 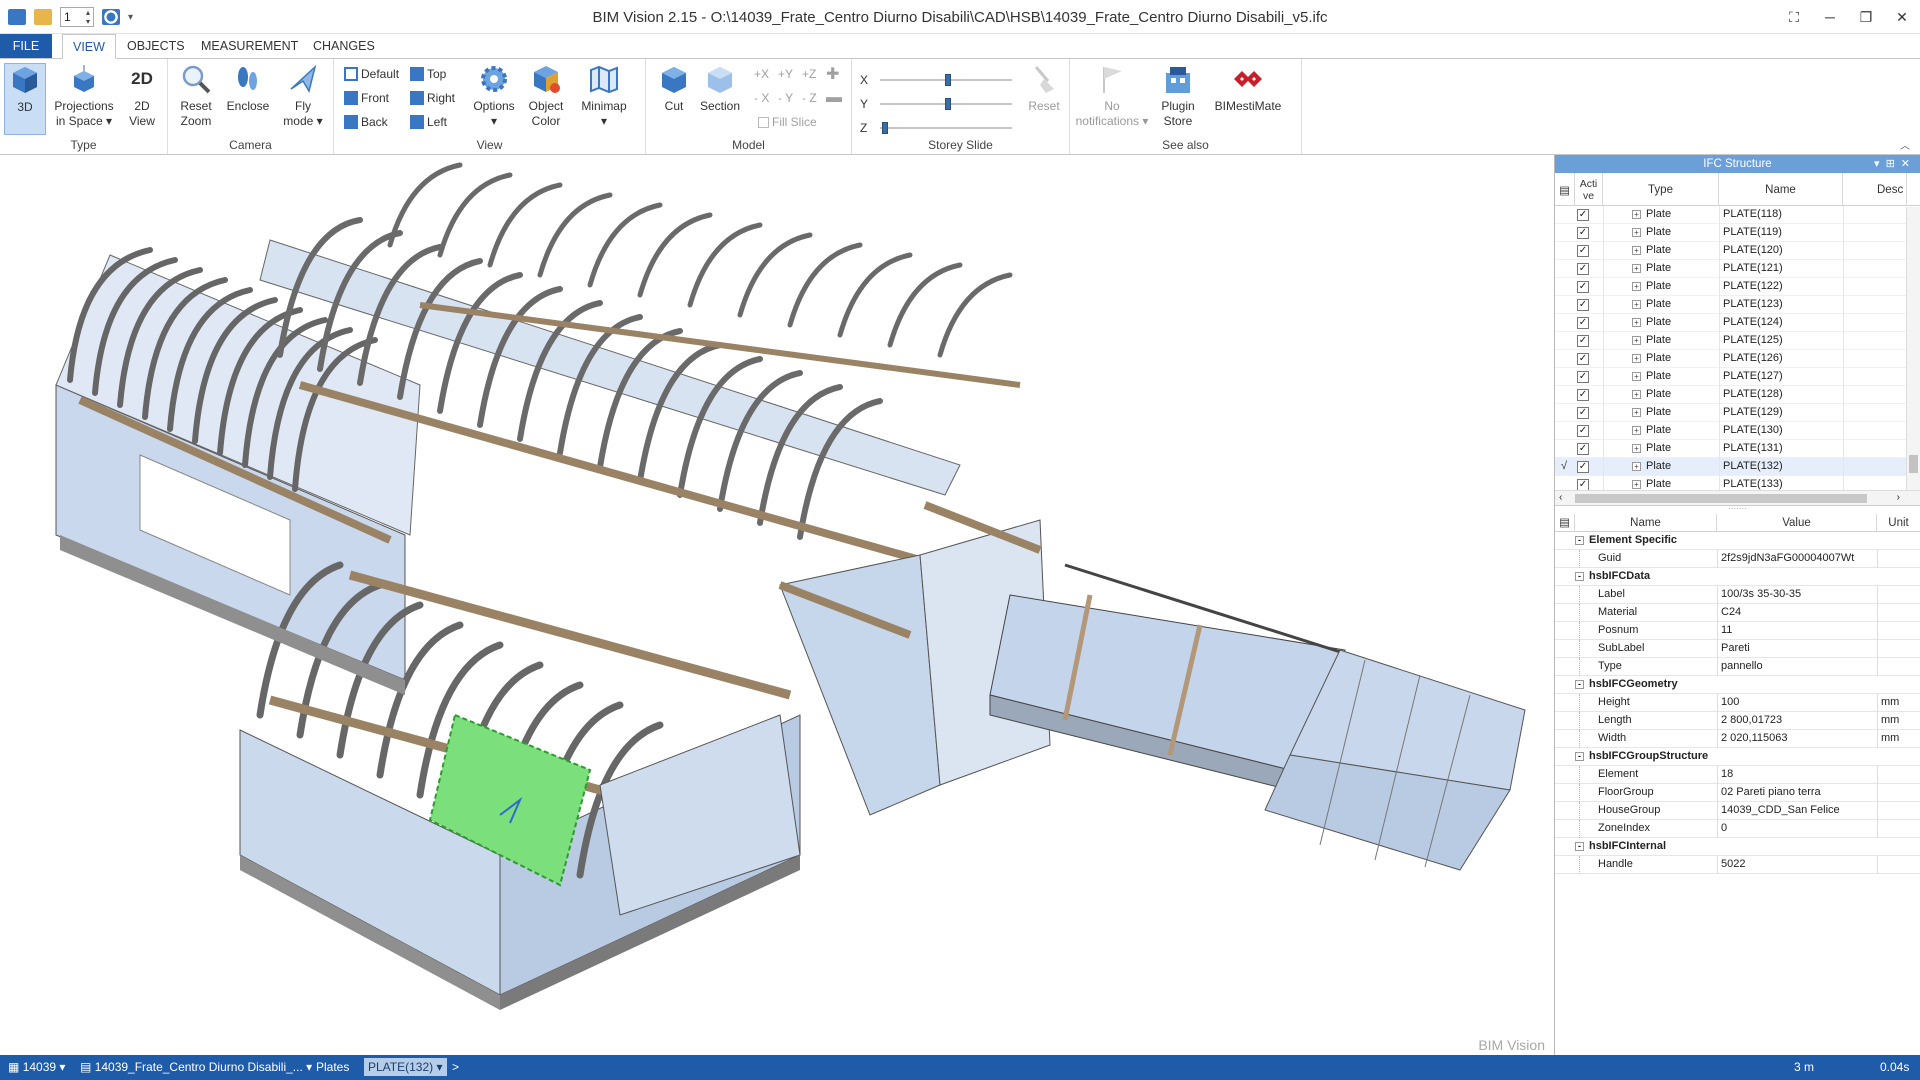 What do you see at coordinates (1178, 96) in the screenshot?
I see `plugin-store-button: Plugin Store` at bounding box center [1178, 96].